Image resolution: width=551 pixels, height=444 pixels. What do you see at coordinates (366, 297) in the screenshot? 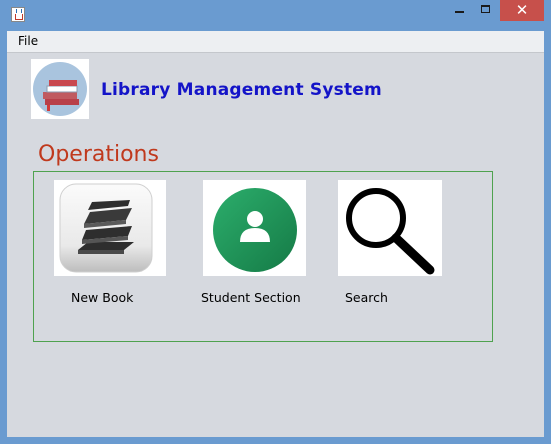
I see `search-label: Search` at bounding box center [366, 297].